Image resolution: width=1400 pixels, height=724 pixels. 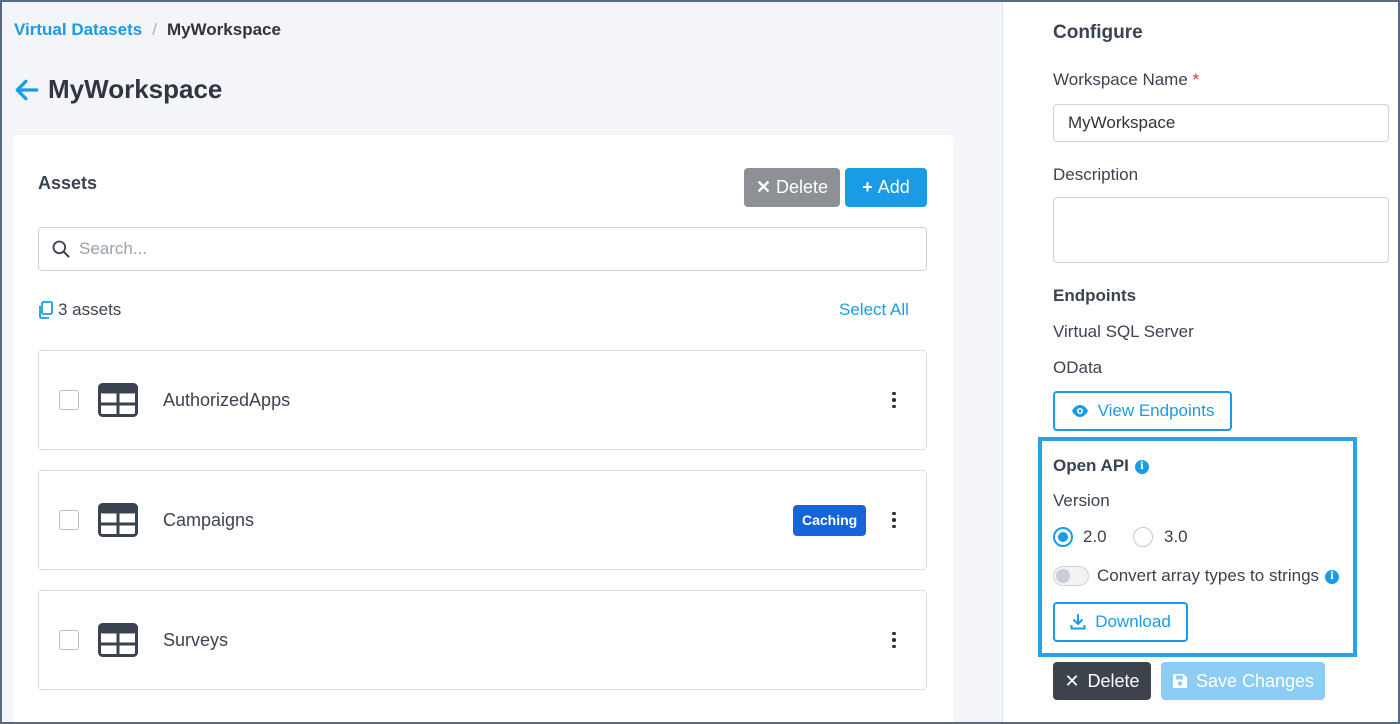 I want to click on search-box, so click(x=482, y=249).